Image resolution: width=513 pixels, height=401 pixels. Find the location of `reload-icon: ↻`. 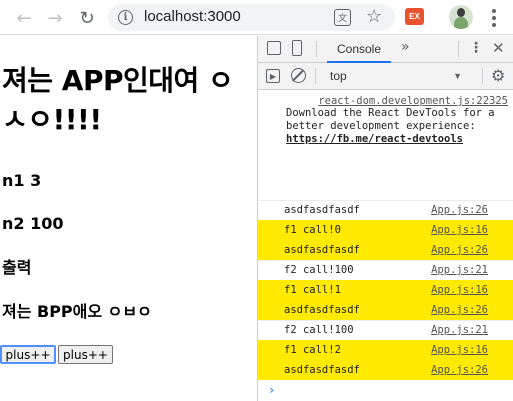

reload-icon: ↻ is located at coordinates (87, 18).